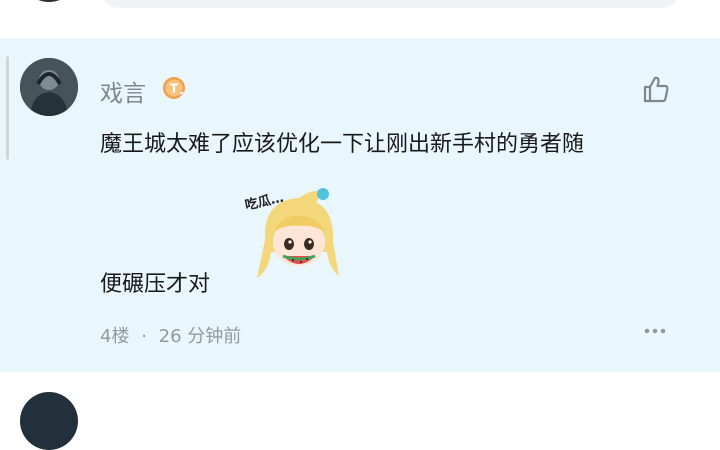  I want to click on level-badge-icon: T 5, so click(174, 88).